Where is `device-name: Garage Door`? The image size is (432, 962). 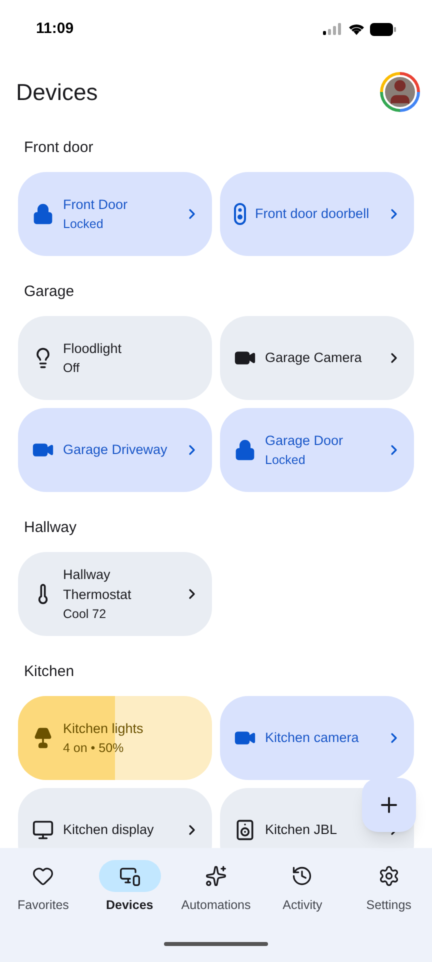
device-name: Garage Door is located at coordinates (304, 441).